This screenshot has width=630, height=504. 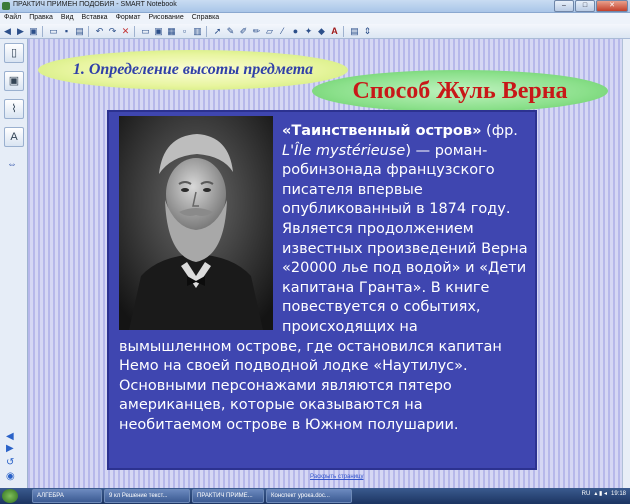 I want to click on redo-icon: ↷, so click(x=112, y=31).